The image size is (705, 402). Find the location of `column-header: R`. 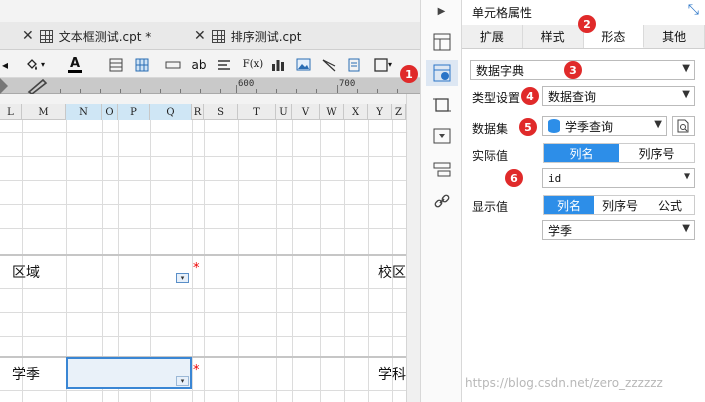

column-header: R is located at coordinates (198, 112).